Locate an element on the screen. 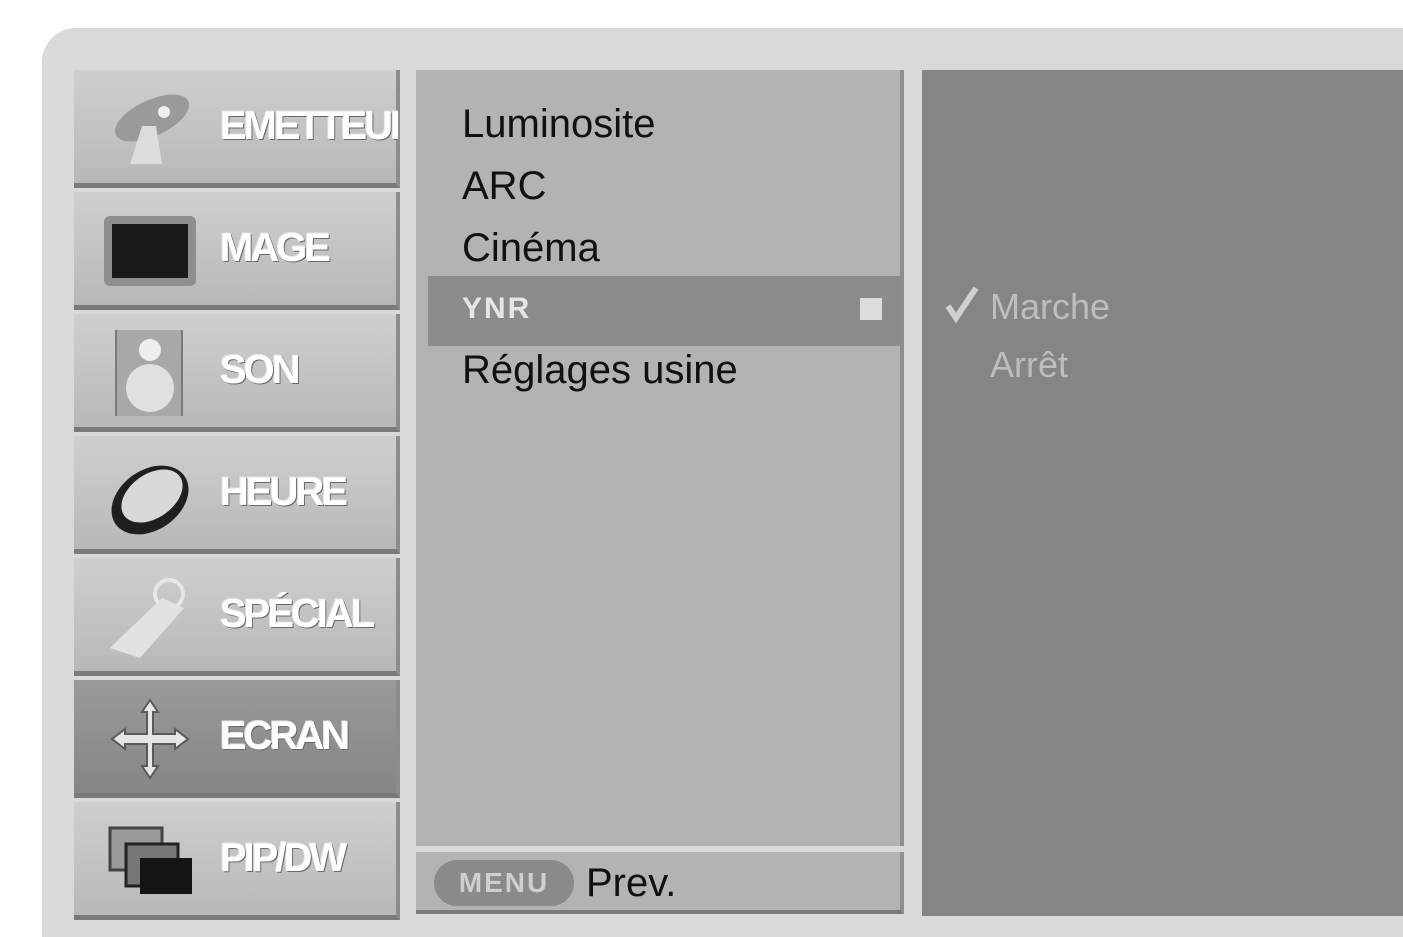  menu-item-luminosite: Luminosite is located at coordinates (558, 124).